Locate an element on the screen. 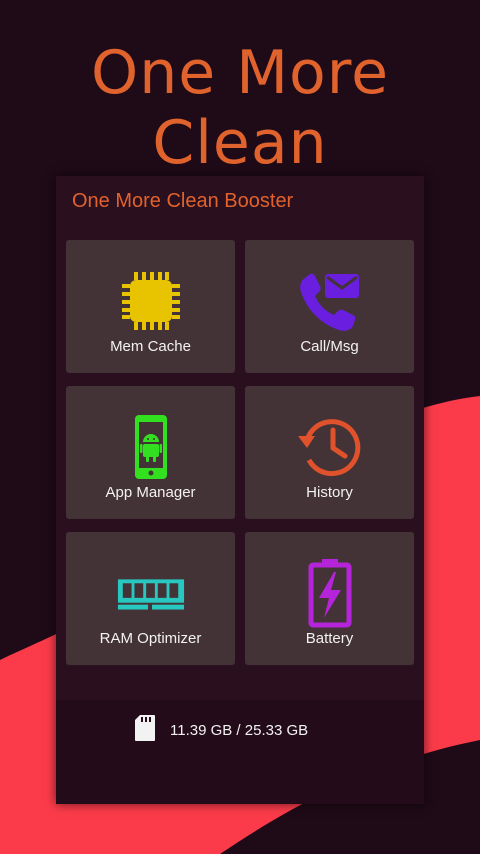  panel-title: One More Clean Booster is located at coordinates (183, 201).